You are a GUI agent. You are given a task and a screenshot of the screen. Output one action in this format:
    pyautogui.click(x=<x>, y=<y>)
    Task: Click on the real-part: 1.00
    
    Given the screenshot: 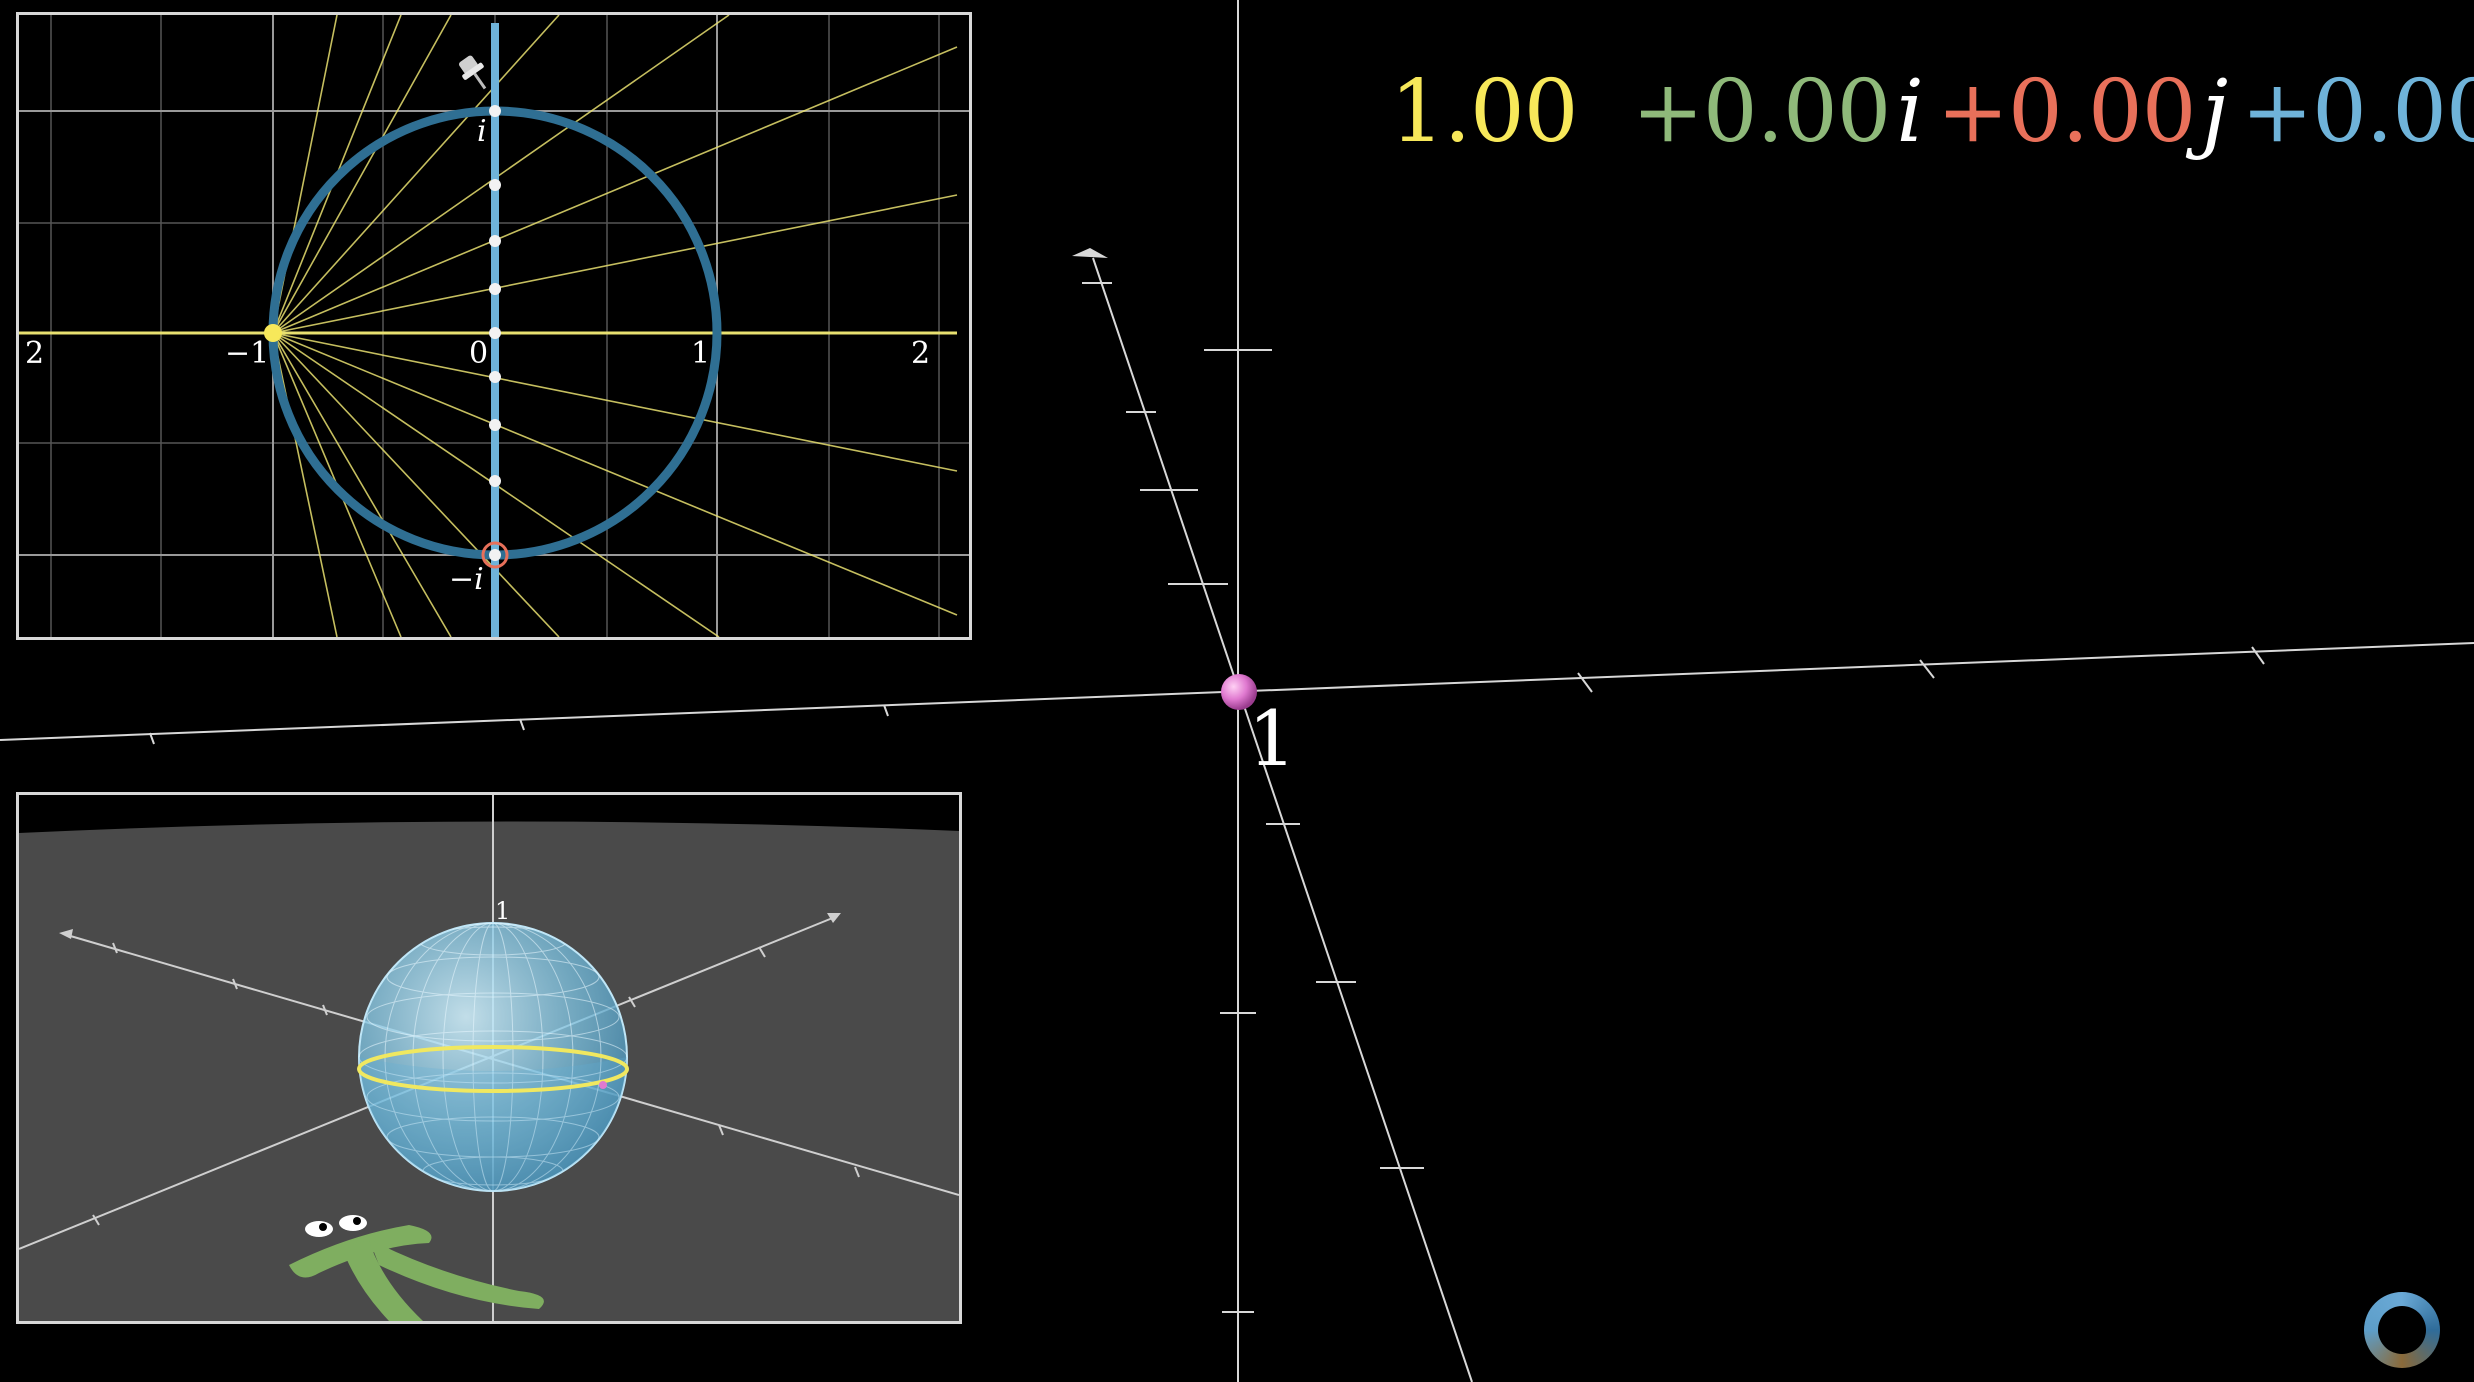 What is the action you would take?
    pyautogui.click(x=1484, y=112)
    